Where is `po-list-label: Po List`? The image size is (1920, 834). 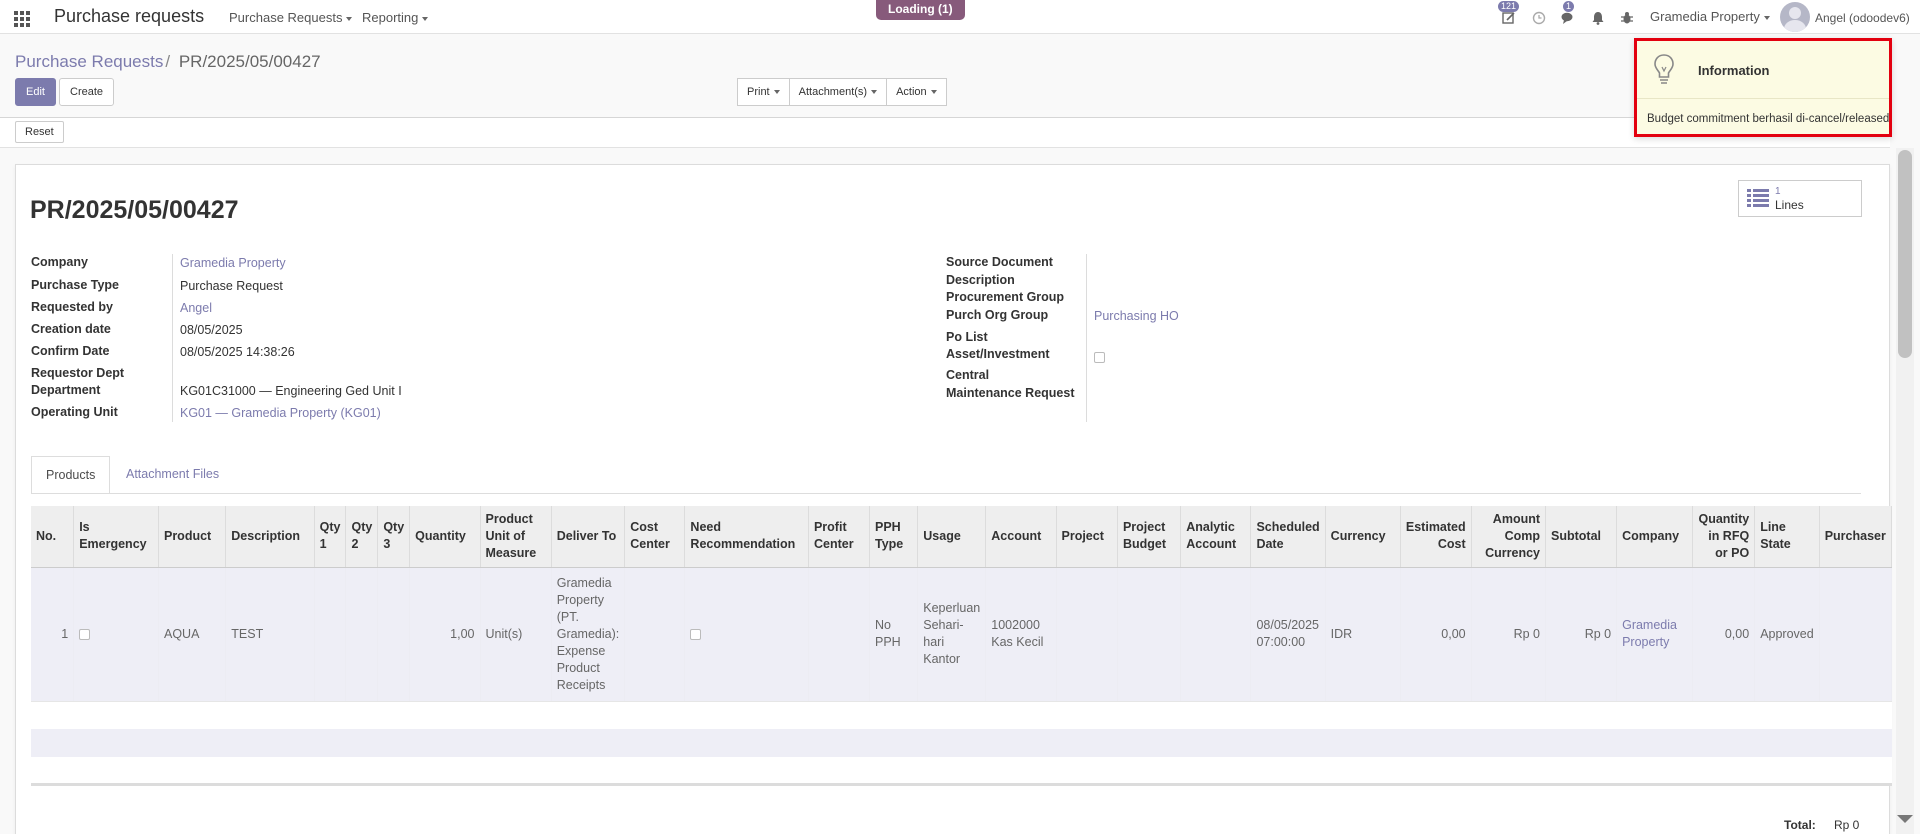
po-list-label: Po List is located at coordinates (967, 337).